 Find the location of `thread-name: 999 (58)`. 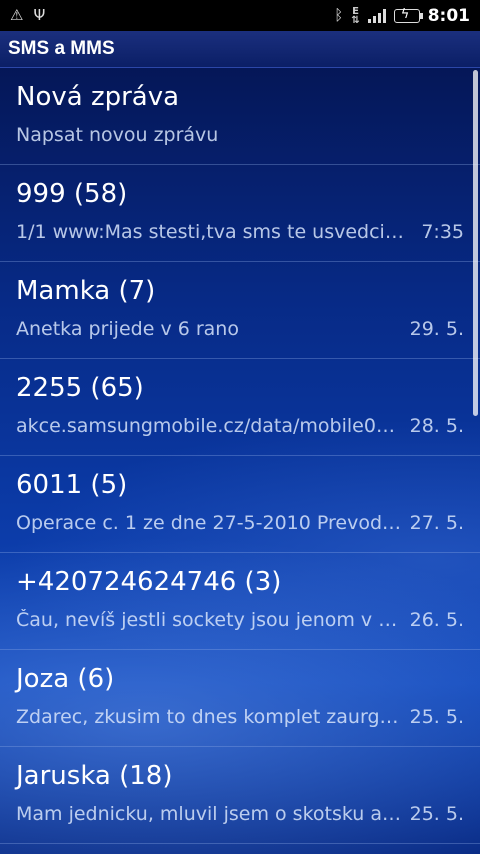

thread-name: 999 (58) is located at coordinates (72, 194).